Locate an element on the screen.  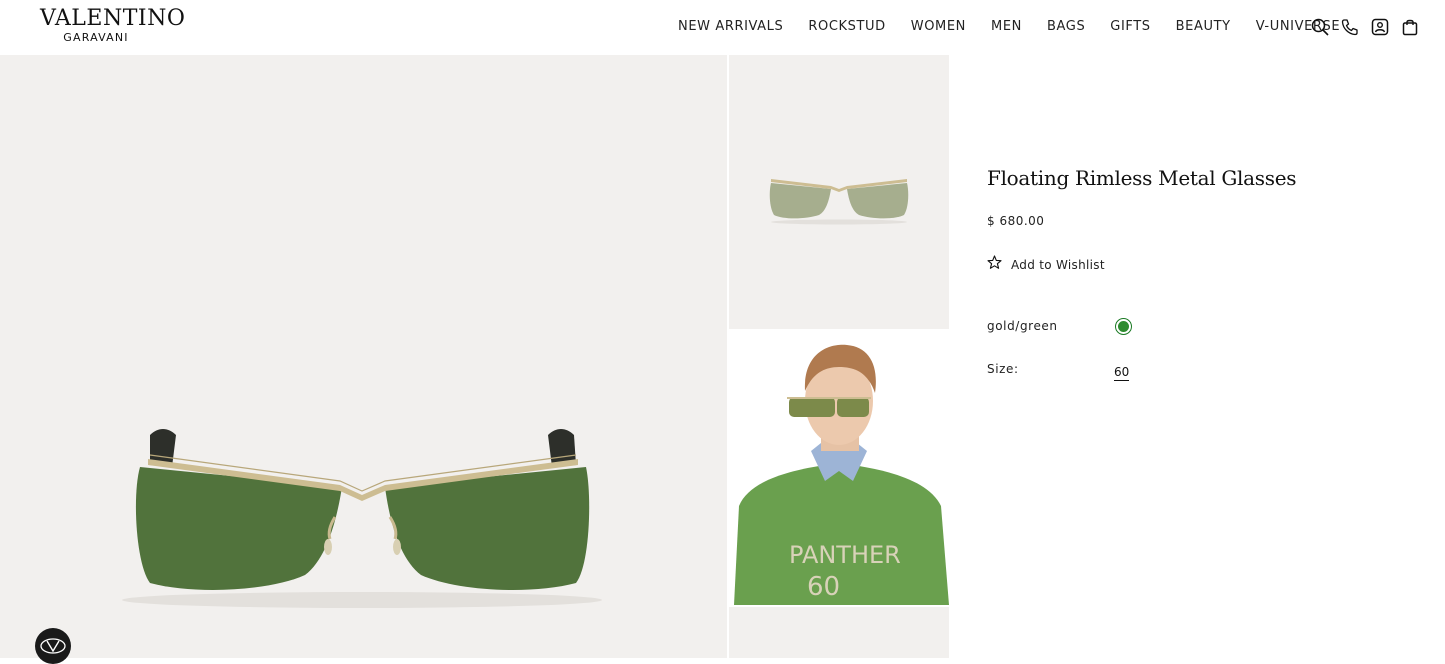
wishlist-label: Add to Wishlist is located at coordinates (1058, 264).